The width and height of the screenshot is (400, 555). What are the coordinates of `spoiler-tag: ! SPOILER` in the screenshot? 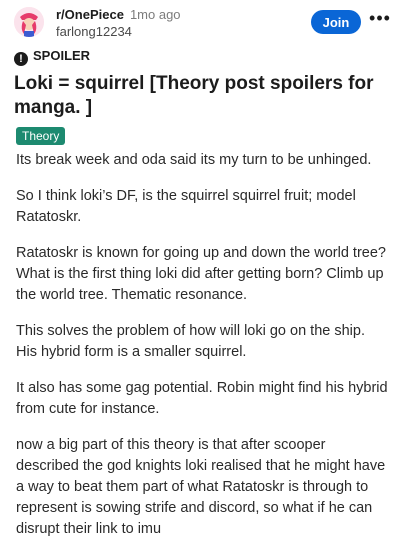 It's located at (52, 57).